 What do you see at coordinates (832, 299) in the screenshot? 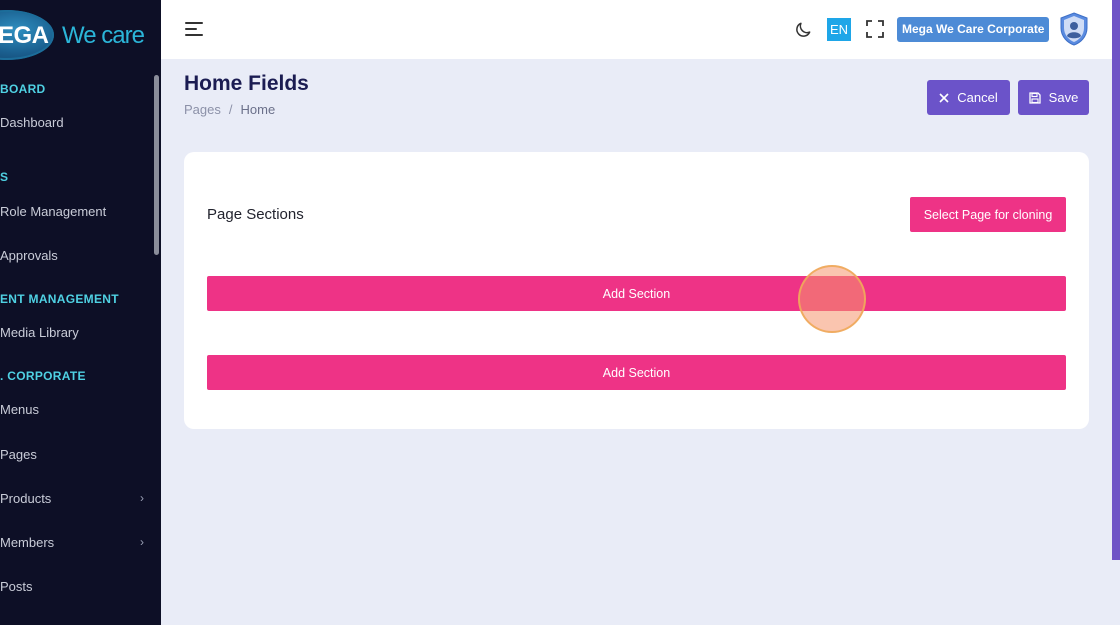
I see `click-indicator` at bounding box center [832, 299].